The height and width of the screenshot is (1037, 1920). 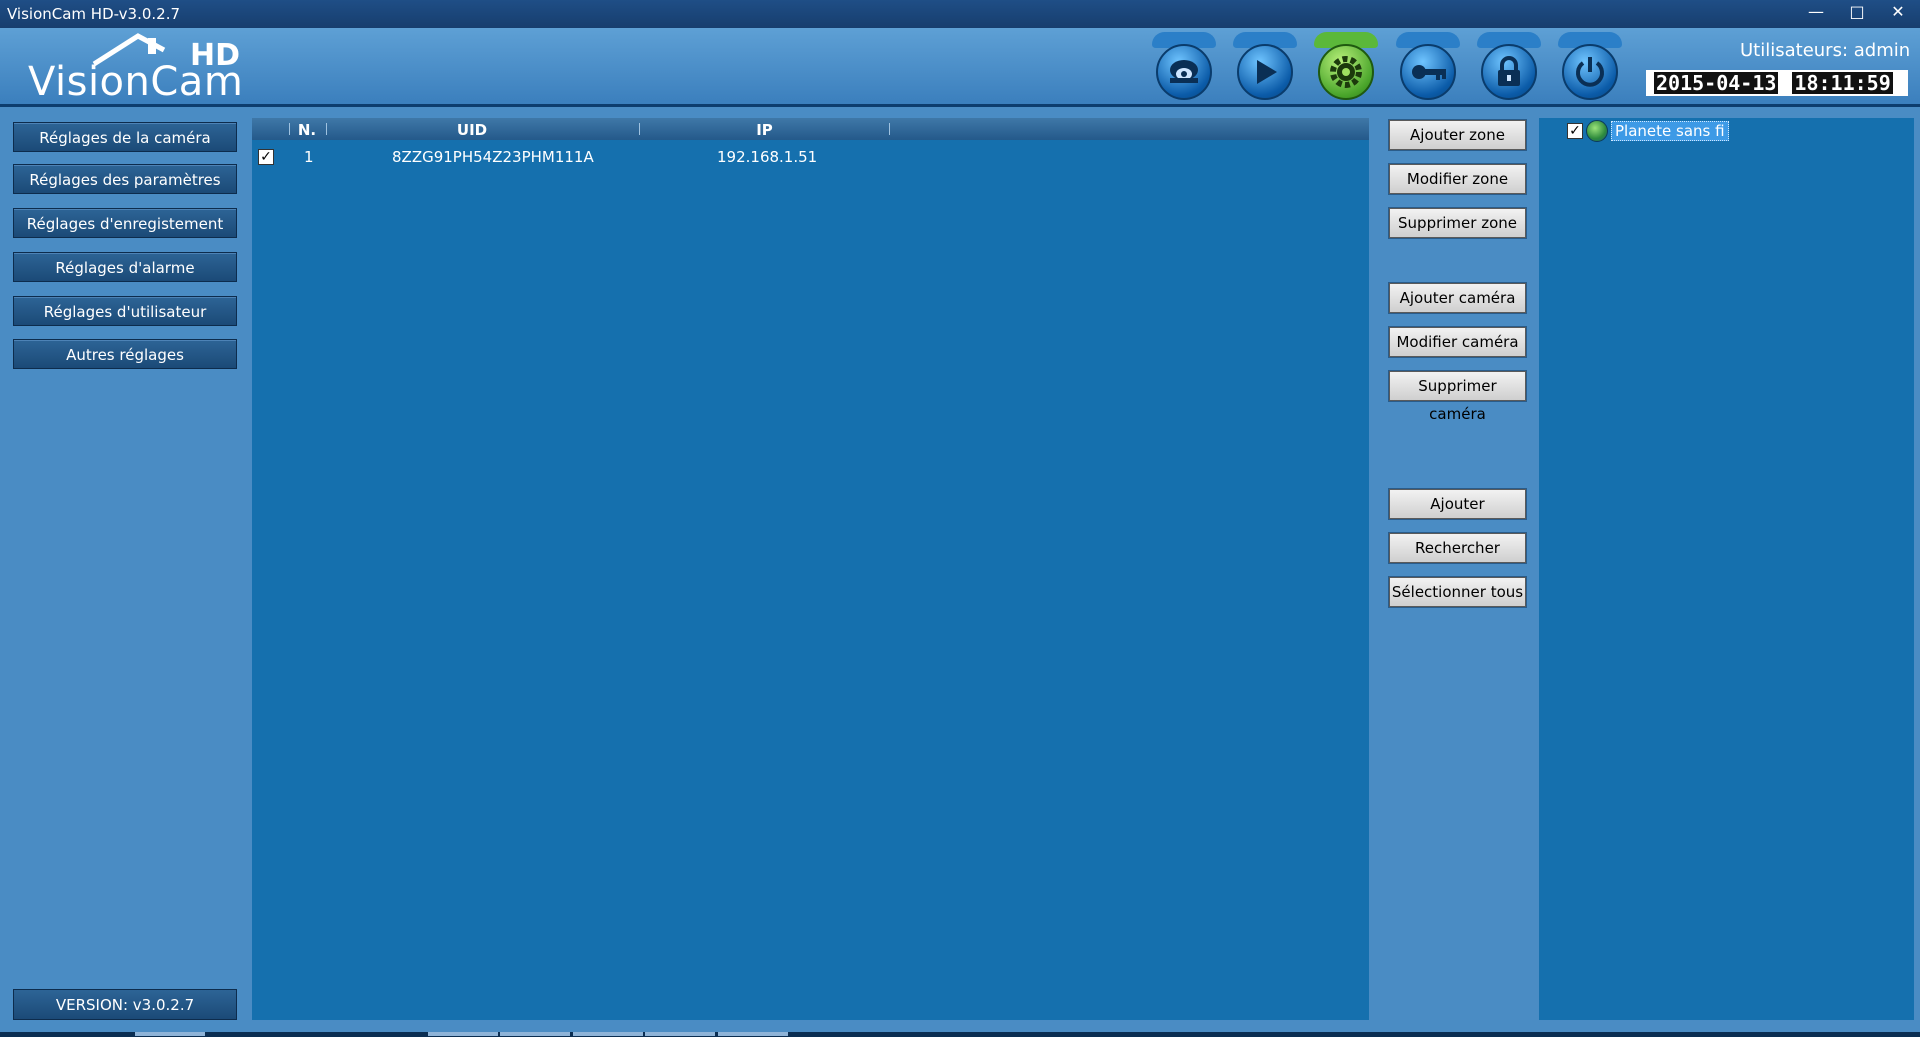 I want to click on delete-camera-button: Supprimer caméra, so click(x=1457, y=397).